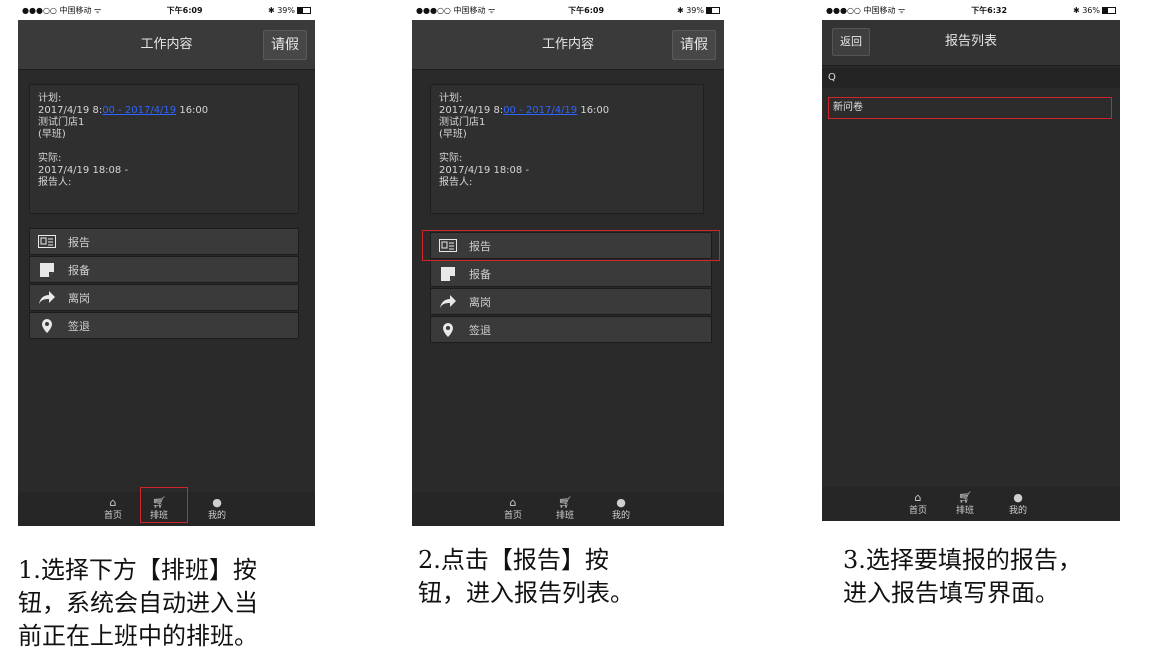 The height and width of the screenshot is (667, 1156). I want to click on status-bar: ●●●○○ 中国移动 ᯤ 下午6:32 ✱ 36%, so click(971, 10).